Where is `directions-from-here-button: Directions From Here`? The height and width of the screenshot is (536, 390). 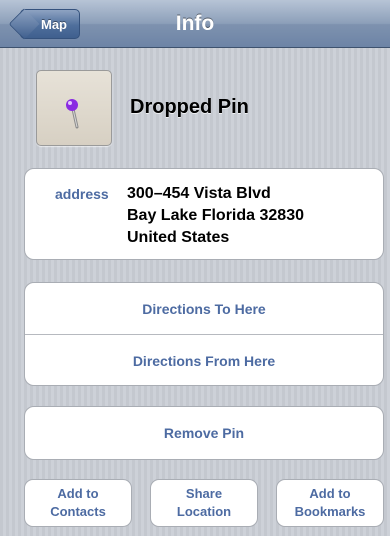 directions-from-here-button: Directions From Here is located at coordinates (204, 361).